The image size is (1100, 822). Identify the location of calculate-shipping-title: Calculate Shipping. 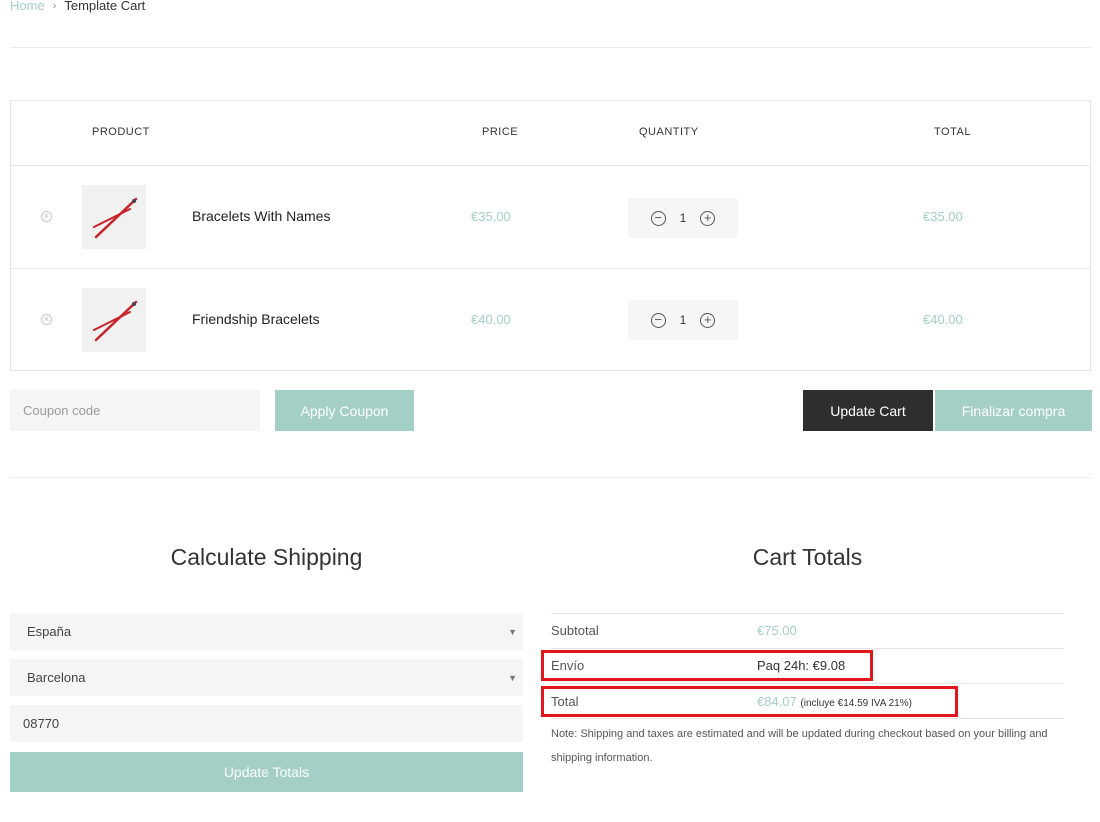
(266, 557).